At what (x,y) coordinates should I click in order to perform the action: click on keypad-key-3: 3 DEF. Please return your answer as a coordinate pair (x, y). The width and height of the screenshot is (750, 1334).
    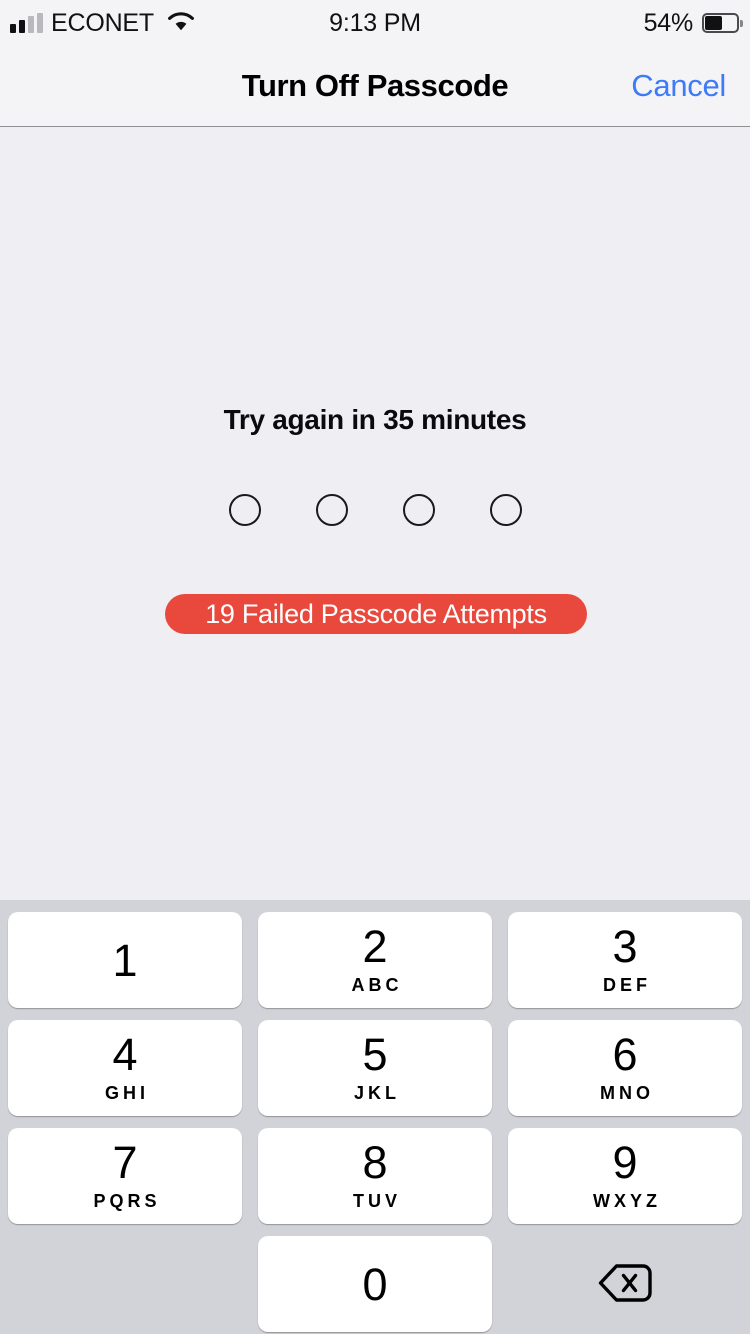
    Looking at the image, I should click on (625, 960).